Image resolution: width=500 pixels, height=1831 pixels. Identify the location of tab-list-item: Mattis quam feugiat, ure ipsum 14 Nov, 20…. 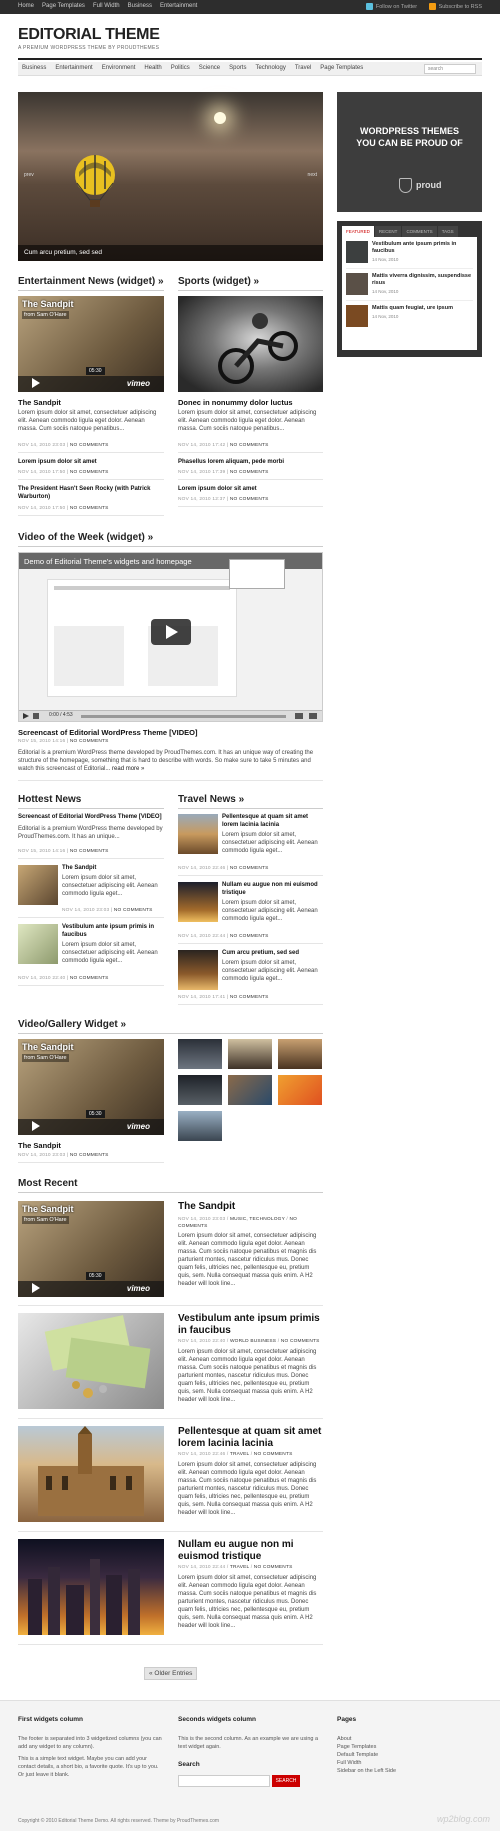
(409, 319).